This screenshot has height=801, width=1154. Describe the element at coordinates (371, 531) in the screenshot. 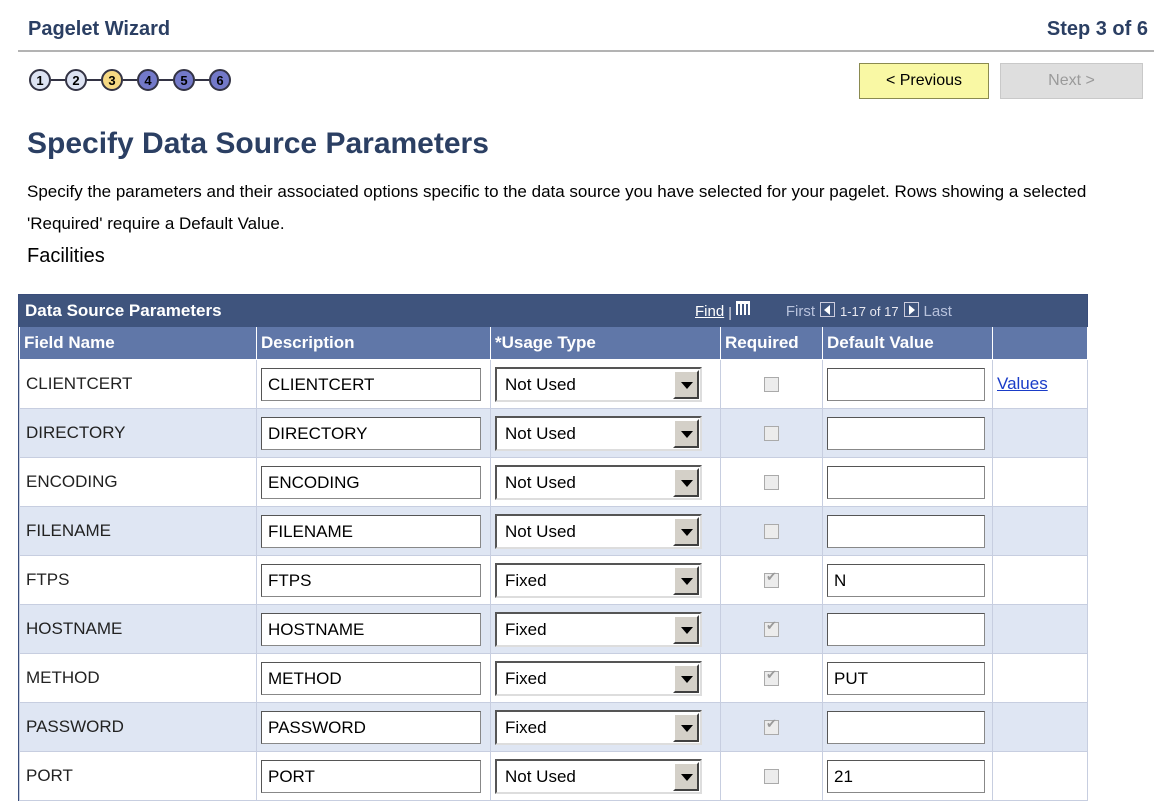

I see `description-input: FILENAME` at that location.